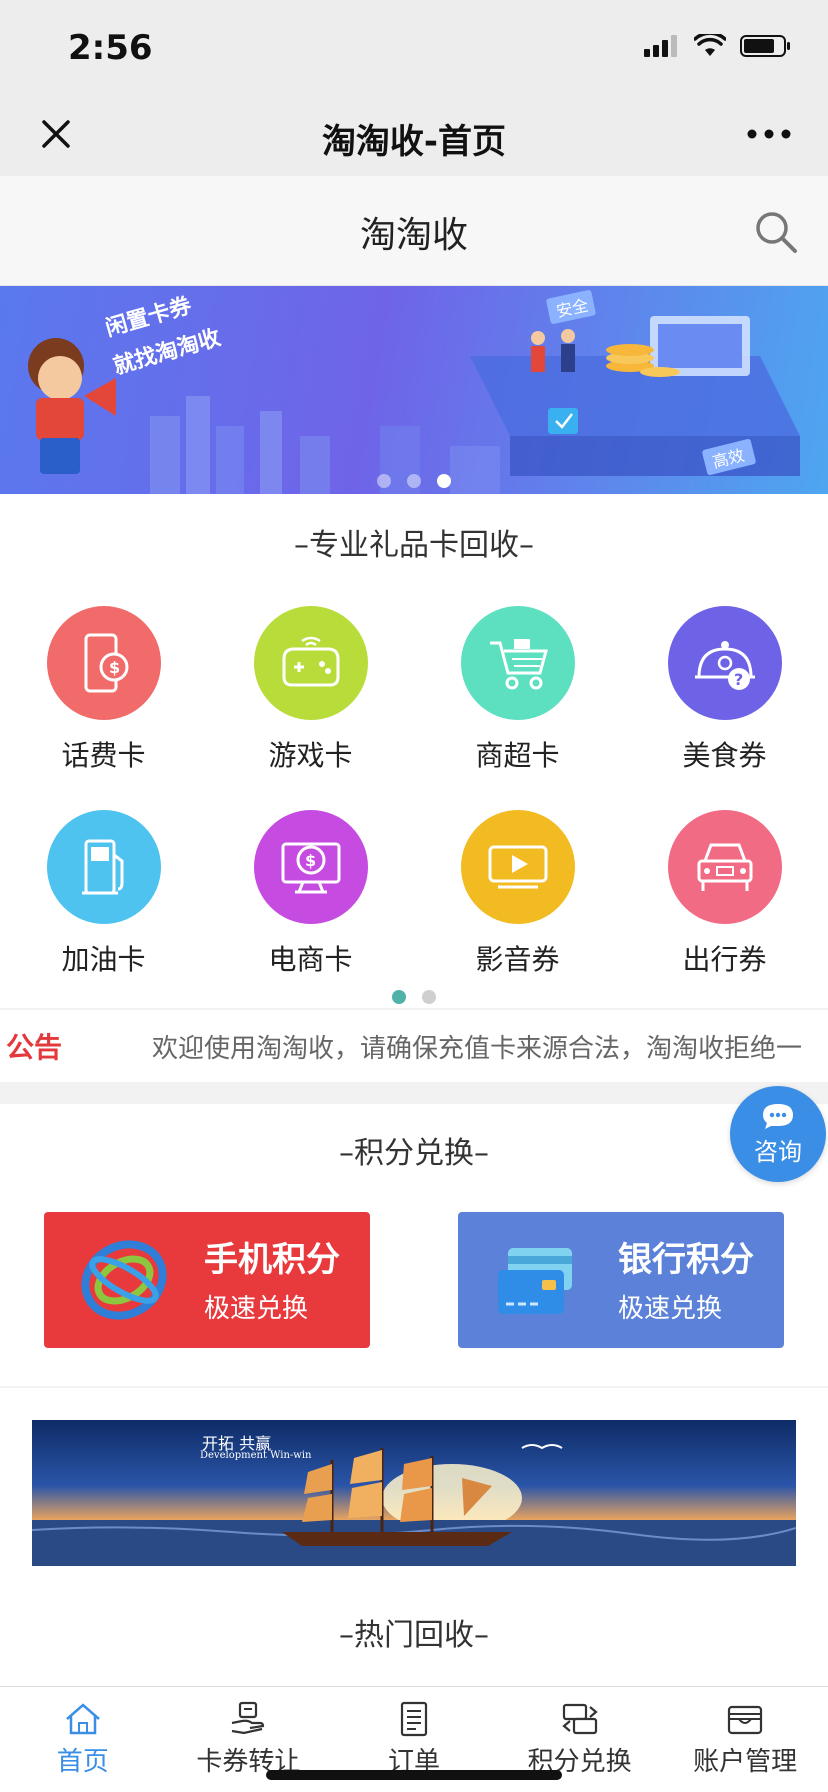 The image size is (828, 1792). What do you see at coordinates (103, 959) in the screenshot?
I see `category-label: 加油卡` at bounding box center [103, 959].